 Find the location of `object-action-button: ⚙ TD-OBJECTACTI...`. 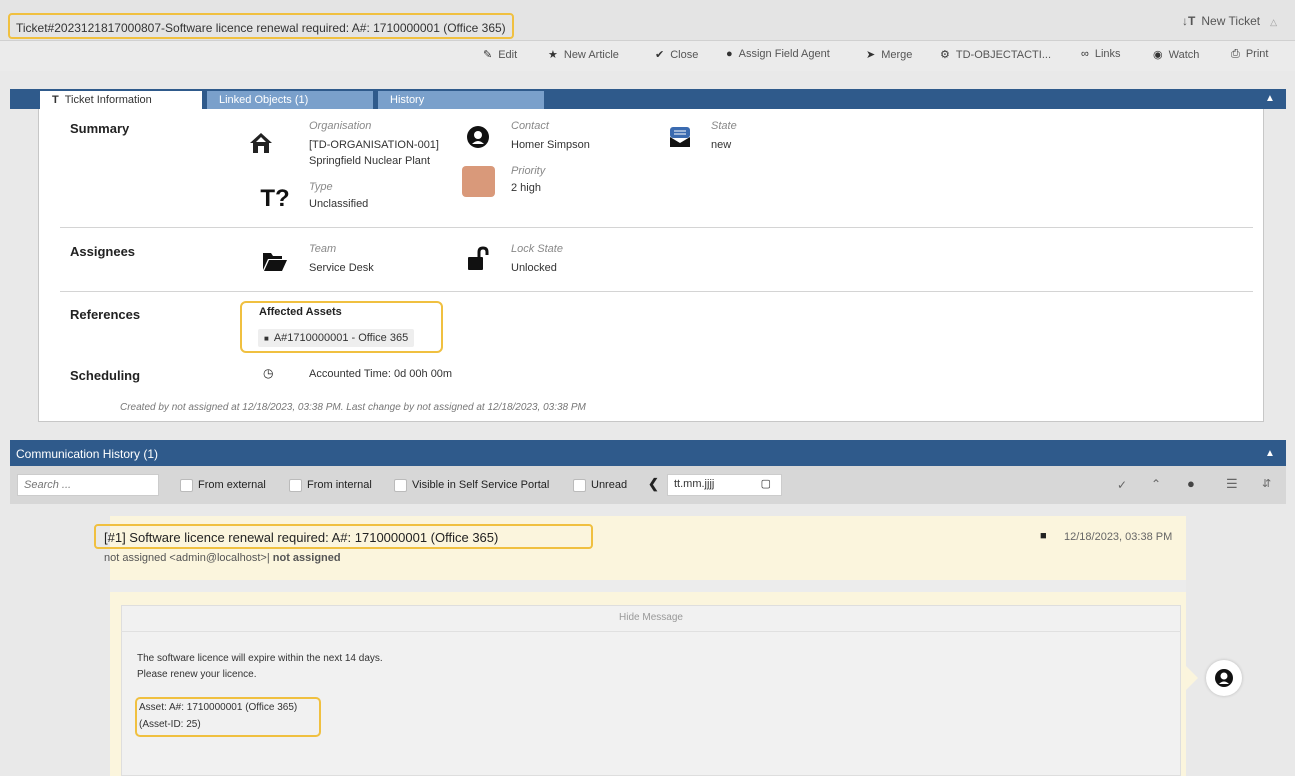

object-action-button: ⚙ TD-OBJECTACTI... is located at coordinates (995, 54).